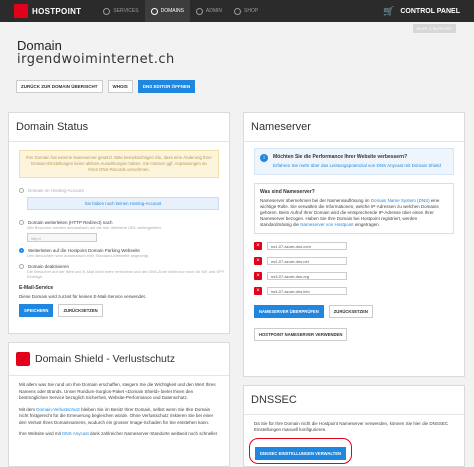  I want to click on radio-label: Domain im Hosting-Account, so click(56, 190).